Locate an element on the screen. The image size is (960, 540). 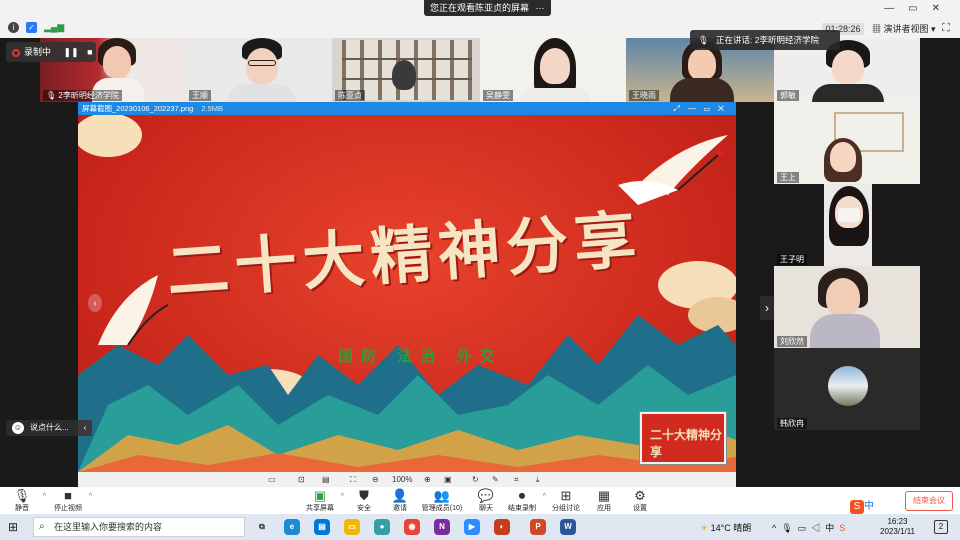
ime-toolbar: S中 is located at coordinates (863, 505).